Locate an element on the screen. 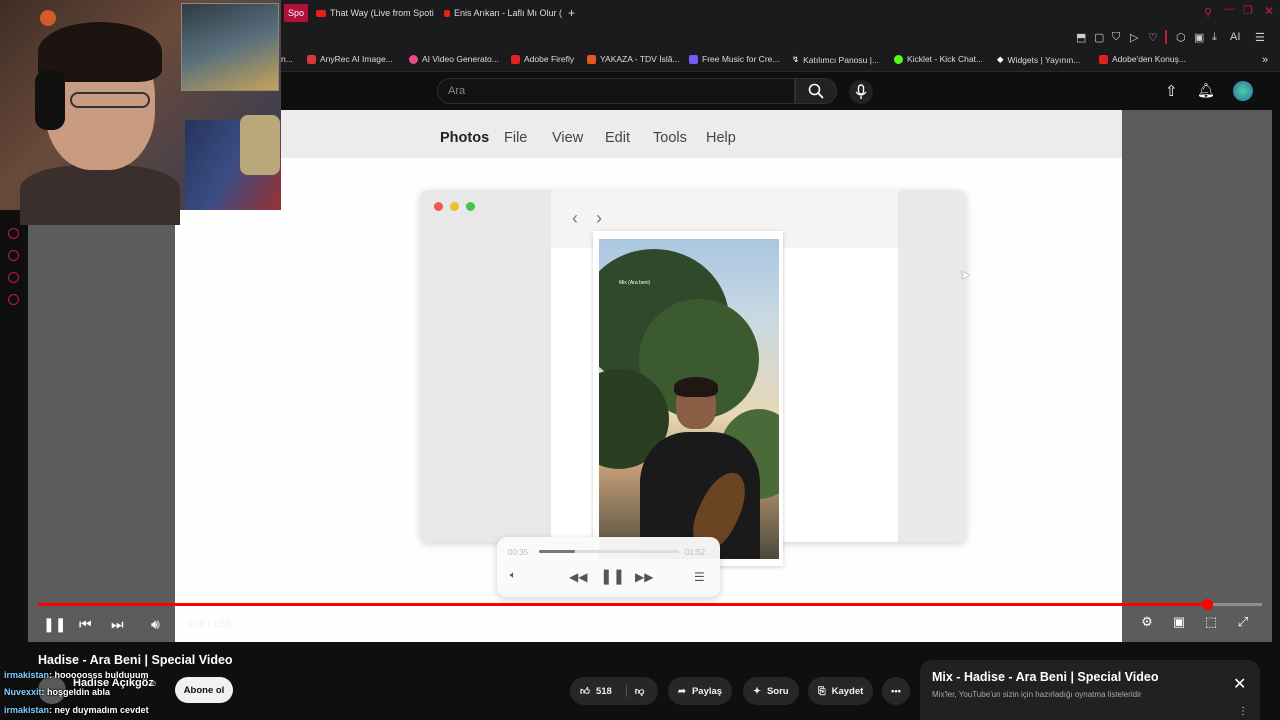 This screenshot has width=1280, height=720. ai-icon: AI is located at coordinates (1235, 37).